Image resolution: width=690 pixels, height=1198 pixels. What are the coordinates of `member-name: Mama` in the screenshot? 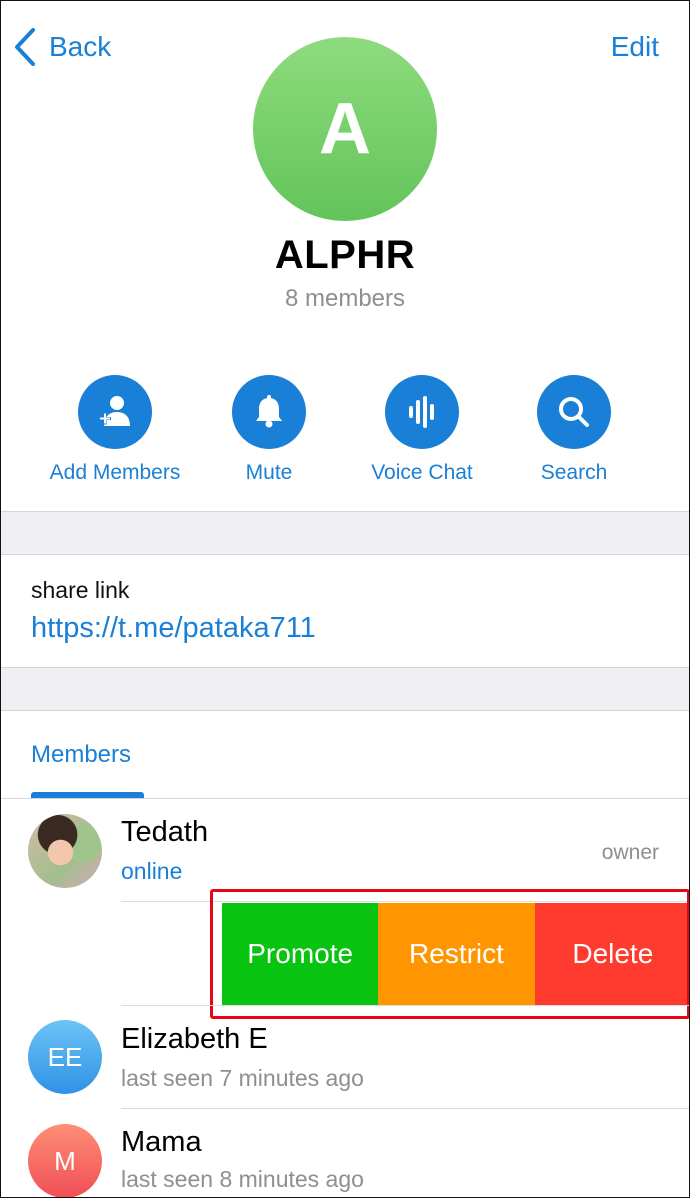 It's located at (161, 1142).